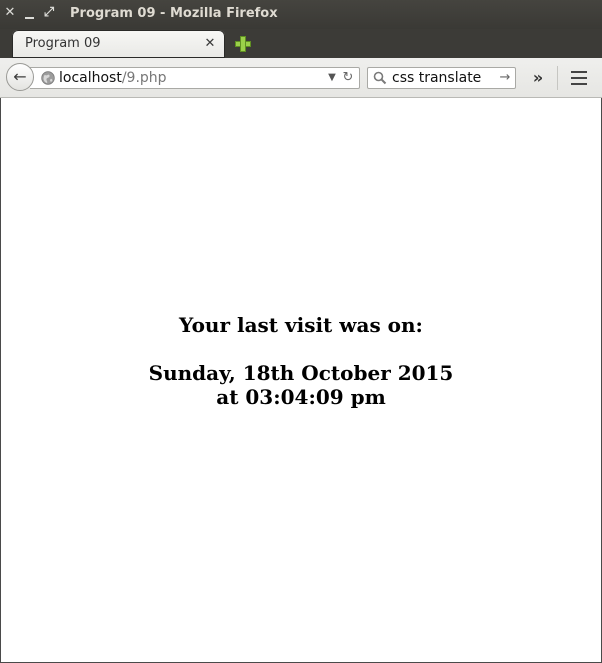 Image resolution: width=602 pixels, height=663 pixels. Describe the element at coordinates (30, 13) in the screenshot. I see `minimize-icon` at that location.